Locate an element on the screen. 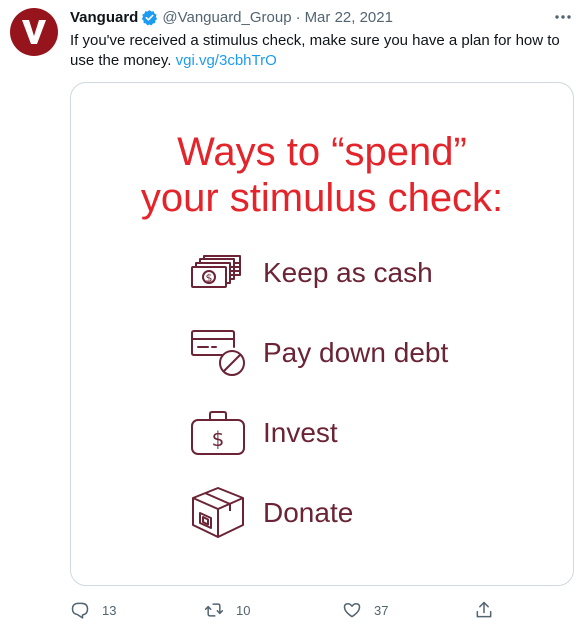 This screenshot has width=583, height=636. more-options-icon is located at coordinates (563, 17).